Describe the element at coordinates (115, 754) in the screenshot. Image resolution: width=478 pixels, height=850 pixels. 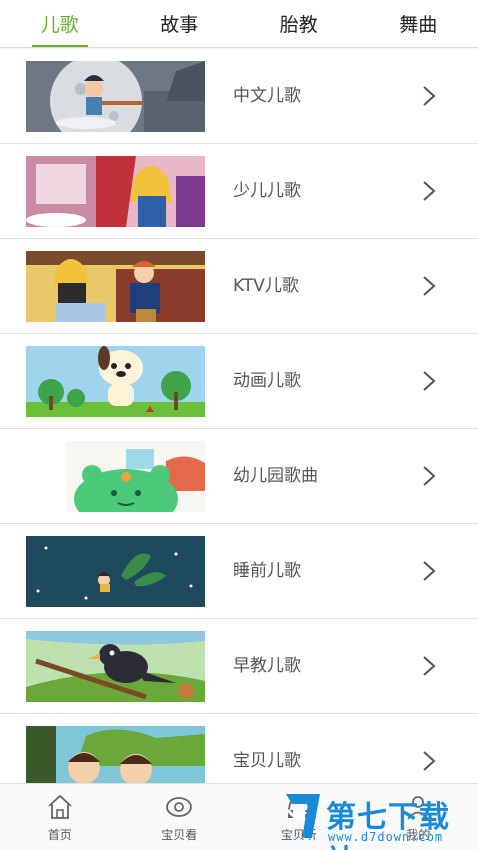
I see `kids-thumbnail` at that location.